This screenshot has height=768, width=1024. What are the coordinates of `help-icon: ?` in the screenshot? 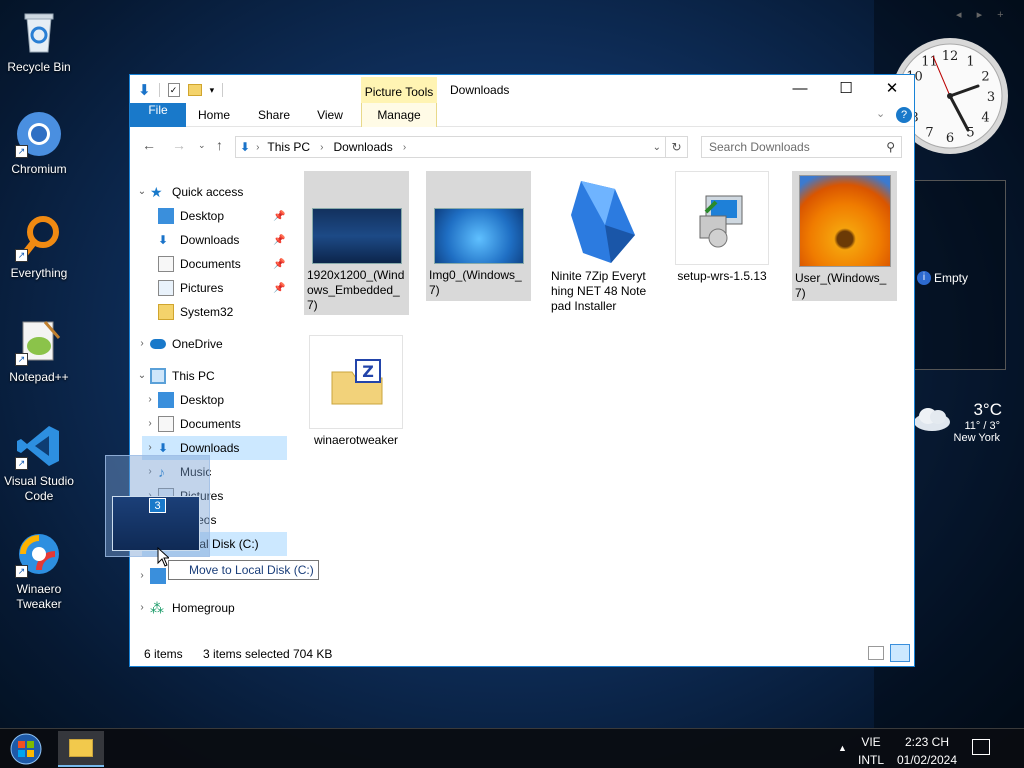 It's located at (904, 115).